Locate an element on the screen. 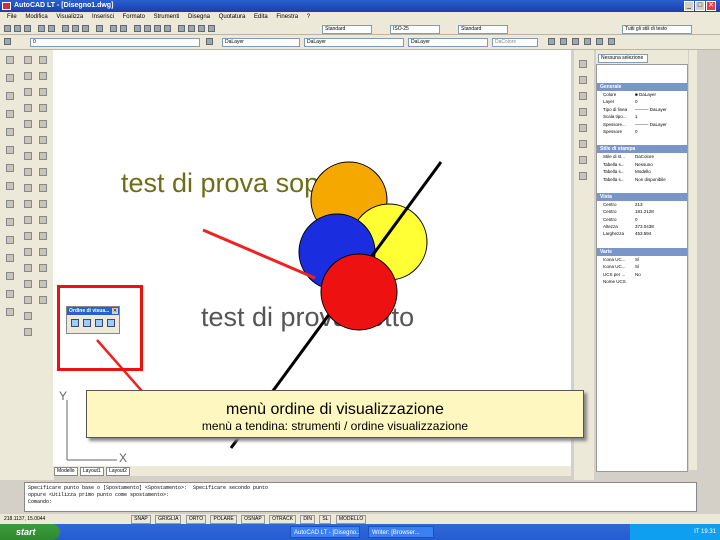 This screenshot has height=540, width=720. property-row: Centro 0 is located at coordinates (642, 219).